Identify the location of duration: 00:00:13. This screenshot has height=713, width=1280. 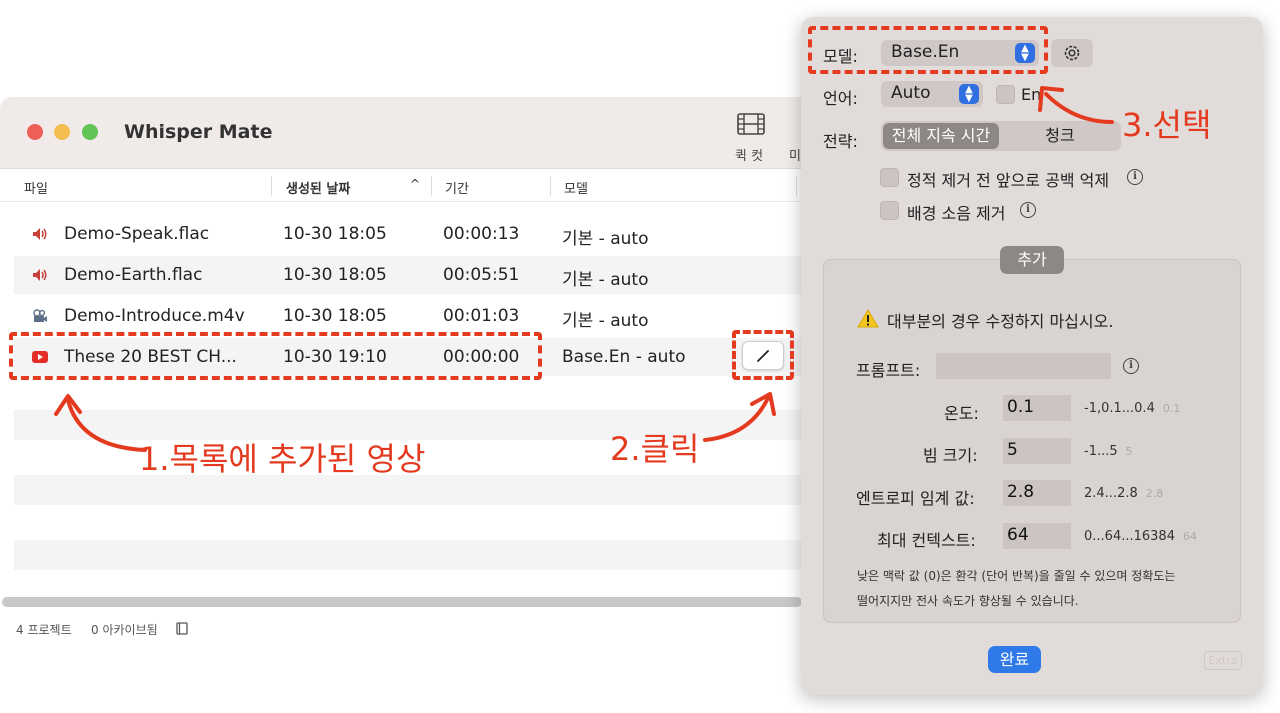
(481, 234).